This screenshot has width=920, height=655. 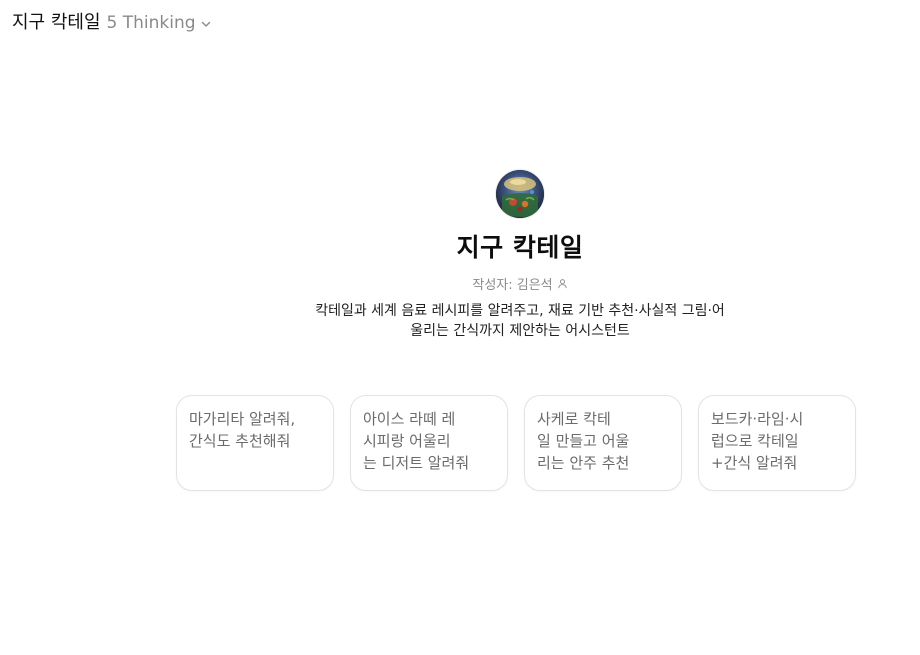 I want to click on model-selector: 5 Thinking, so click(x=159, y=23).